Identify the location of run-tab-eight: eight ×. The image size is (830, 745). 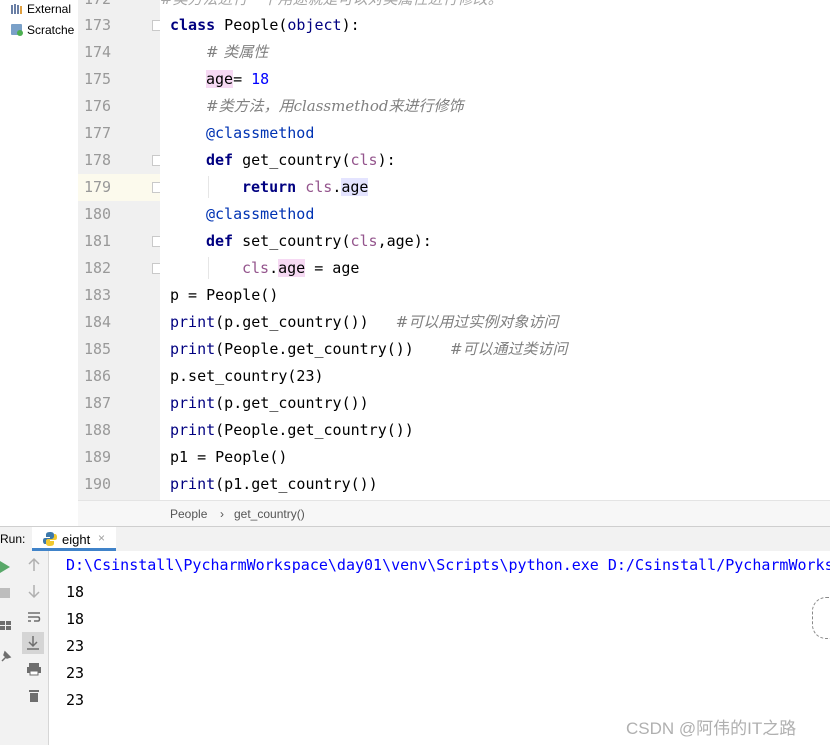
(74, 539).